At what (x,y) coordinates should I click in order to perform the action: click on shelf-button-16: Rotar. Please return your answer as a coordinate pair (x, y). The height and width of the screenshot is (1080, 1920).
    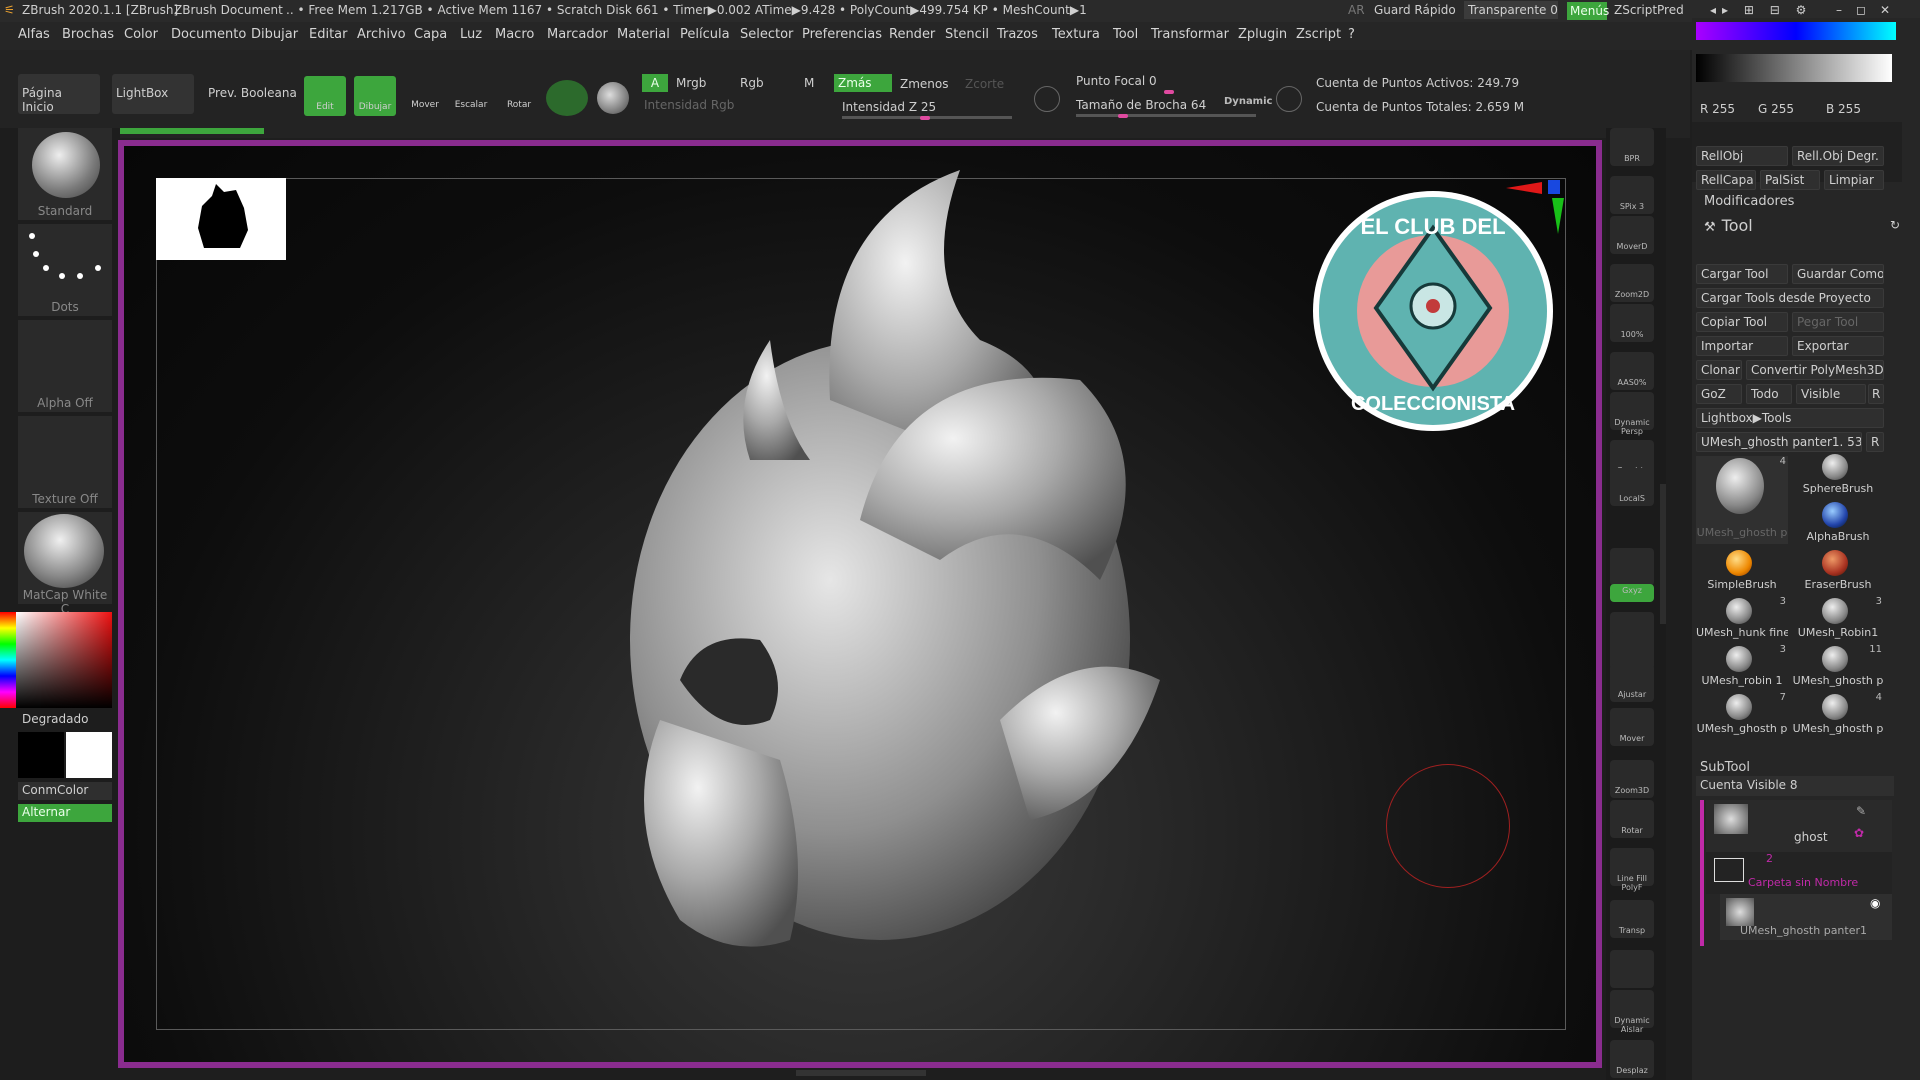
    Looking at the image, I should click on (1632, 819).